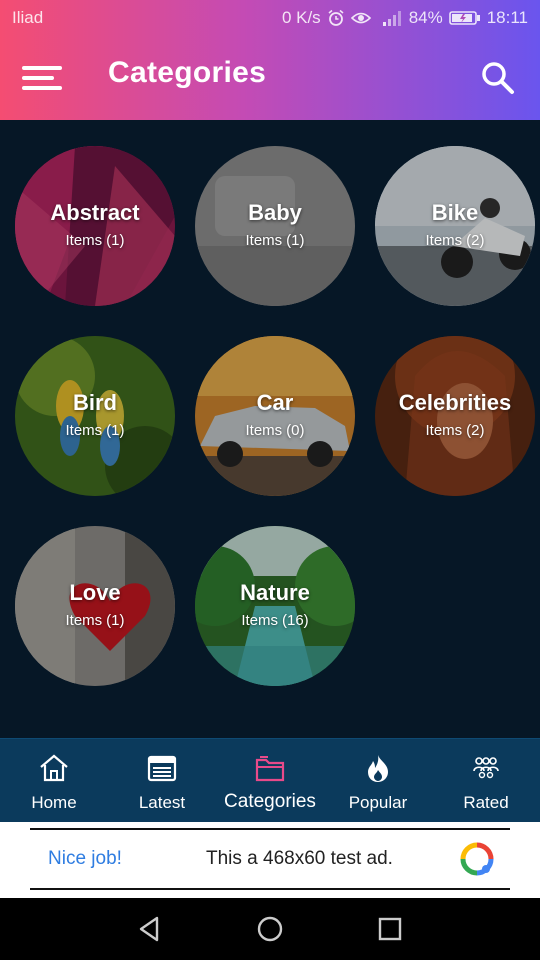 The height and width of the screenshot is (960, 540). I want to click on nav-home: Home, so click(54, 781).